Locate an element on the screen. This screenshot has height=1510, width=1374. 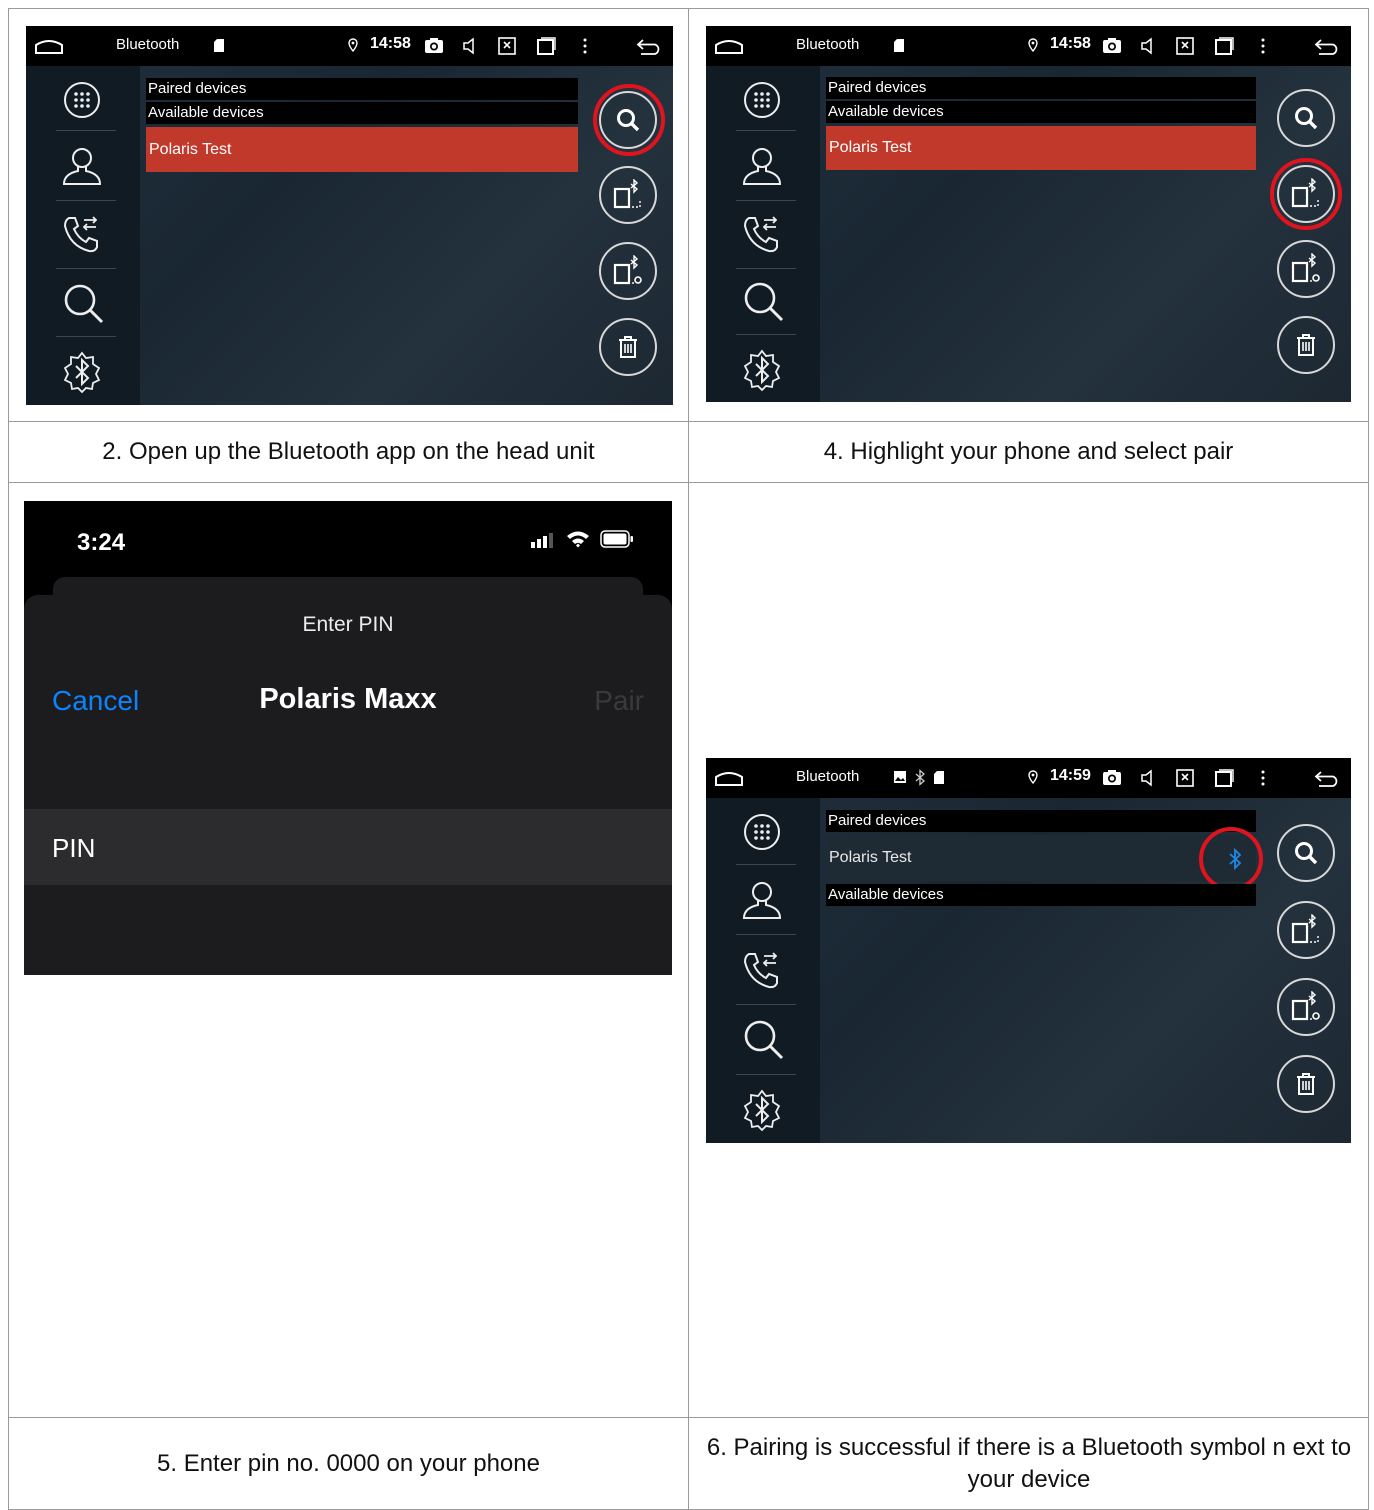
image-icon is located at coordinates (900, 777).